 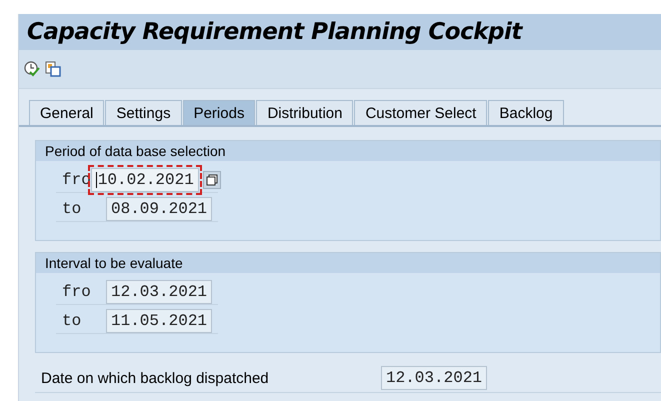 I want to click on field-label: fro, so click(x=76, y=291).